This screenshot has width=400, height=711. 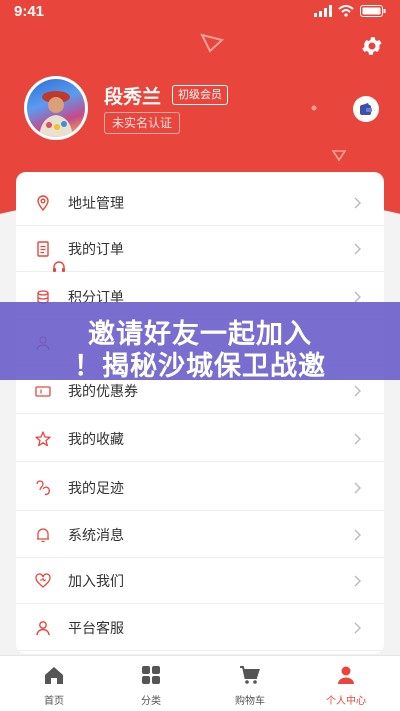 What do you see at coordinates (103, 391) in the screenshot?
I see `menu-item-label: 我的优惠券` at bounding box center [103, 391].